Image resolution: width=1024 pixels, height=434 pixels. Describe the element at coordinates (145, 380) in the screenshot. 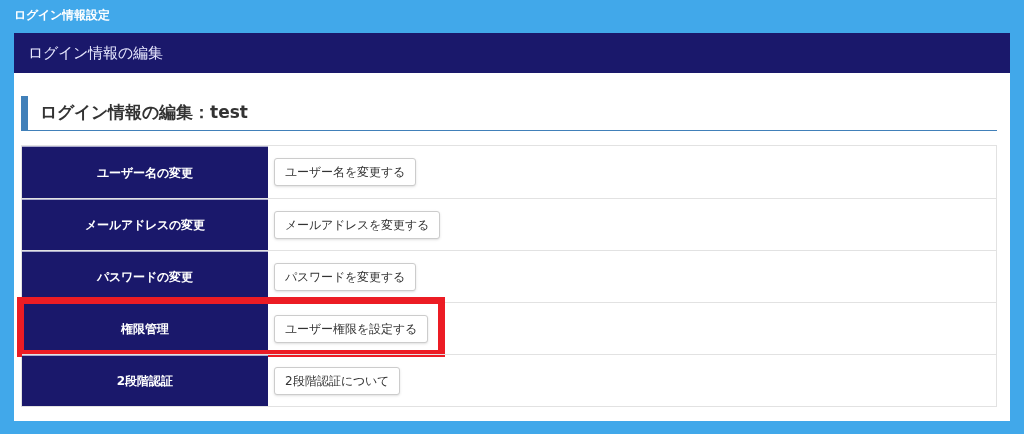

I see `row-label: 2段階認証` at that location.